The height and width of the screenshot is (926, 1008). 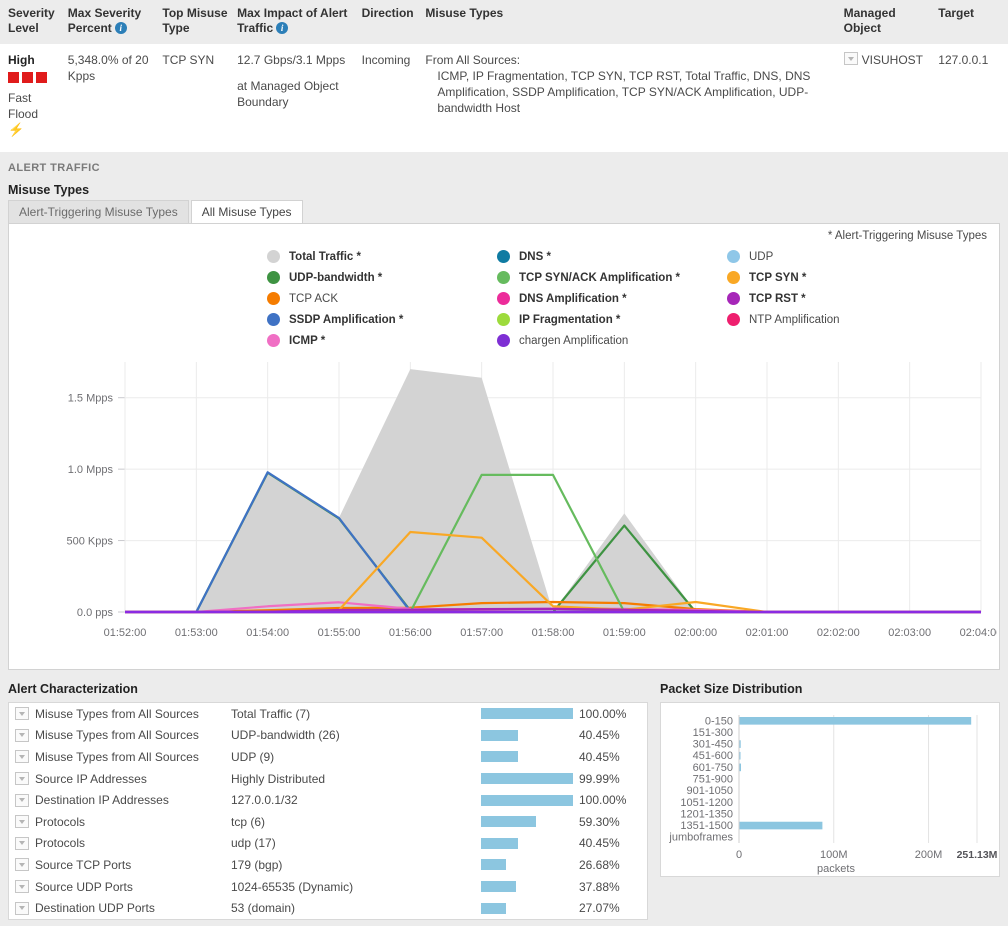 What do you see at coordinates (909, 633) in the screenshot?
I see `x-axis-tick-label: 02:03:00` at bounding box center [909, 633].